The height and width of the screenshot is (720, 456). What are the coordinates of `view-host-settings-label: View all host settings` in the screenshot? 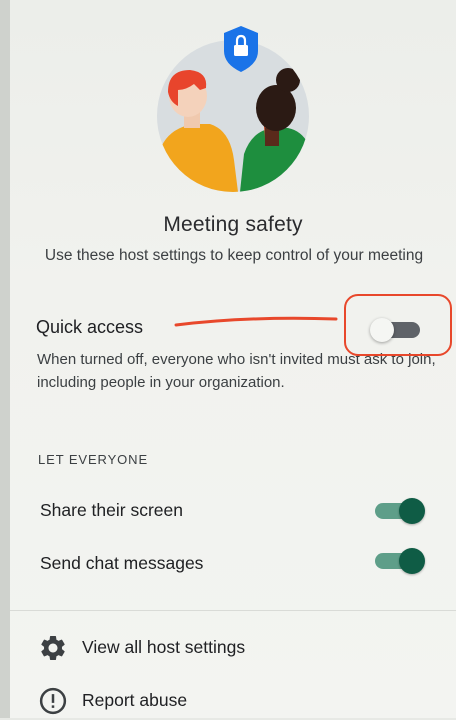 It's located at (164, 647).